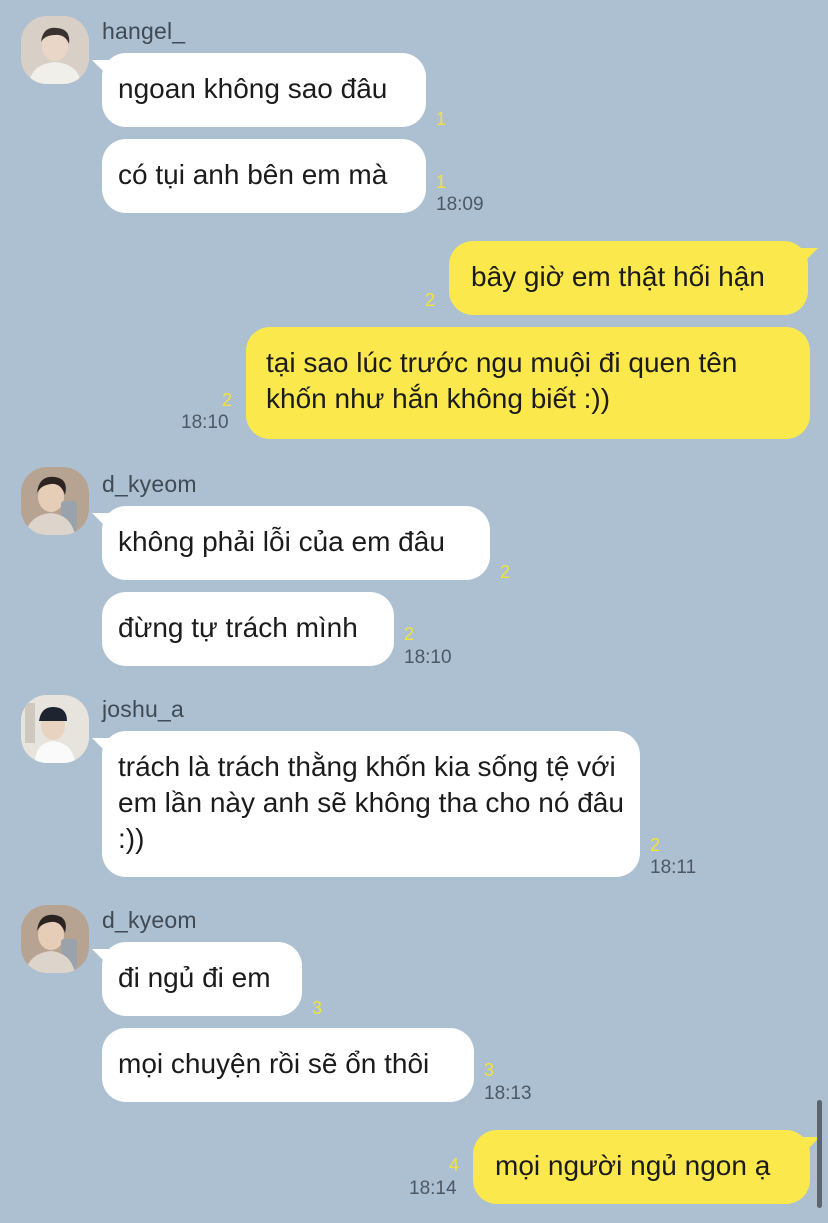 The image size is (828, 1223). Describe the element at coordinates (288, 1065) in the screenshot. I see `incoming-message-bubble: mọi chuyện rồi sẽ ổn thôi` at that location.